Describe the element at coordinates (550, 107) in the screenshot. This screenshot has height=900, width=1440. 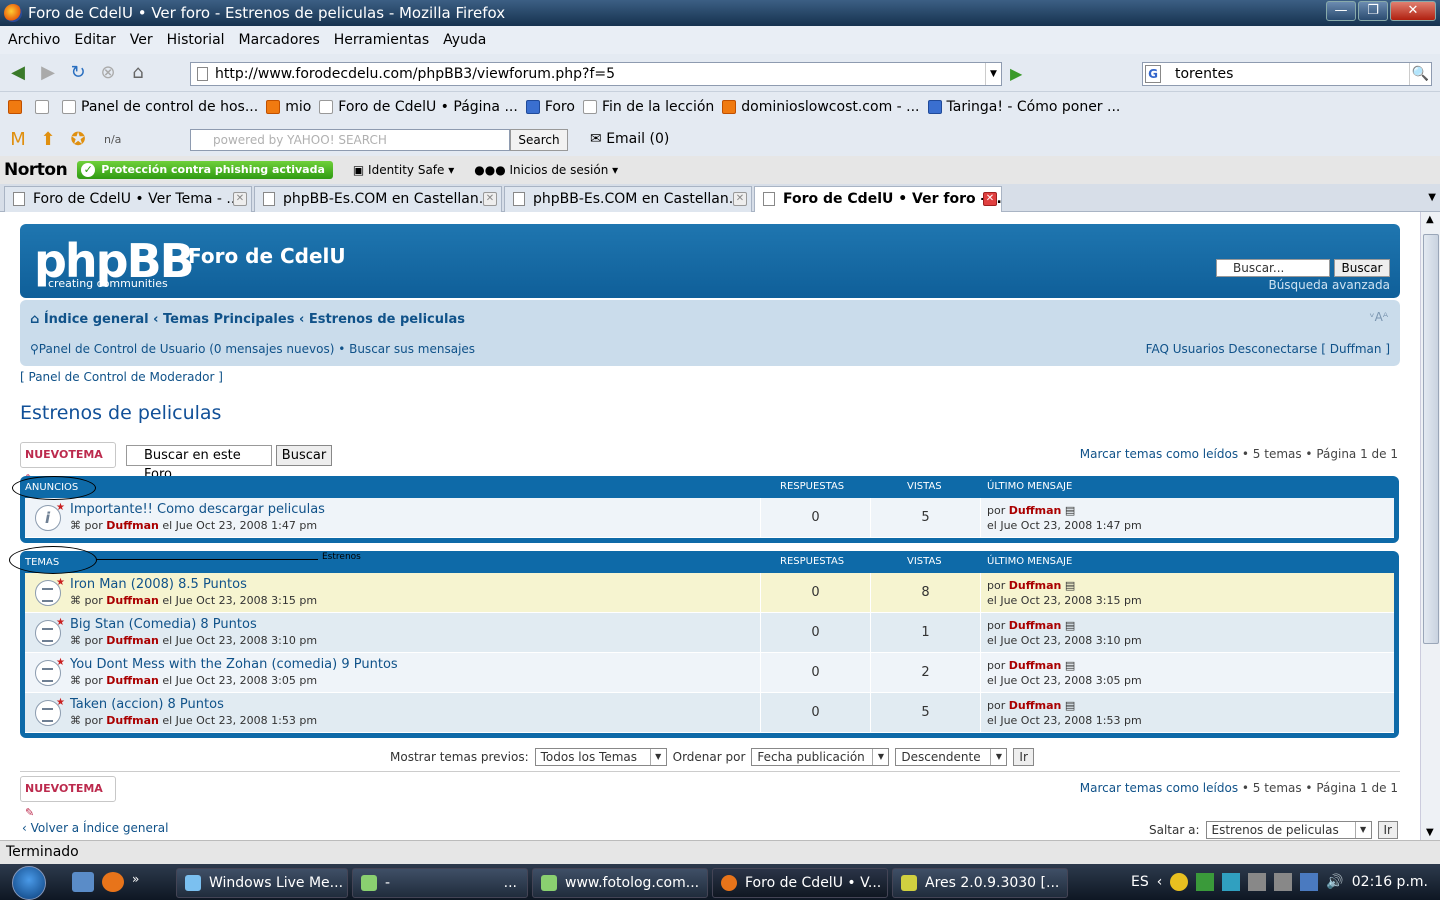
I see `bookmark-item: Foro` at that location.